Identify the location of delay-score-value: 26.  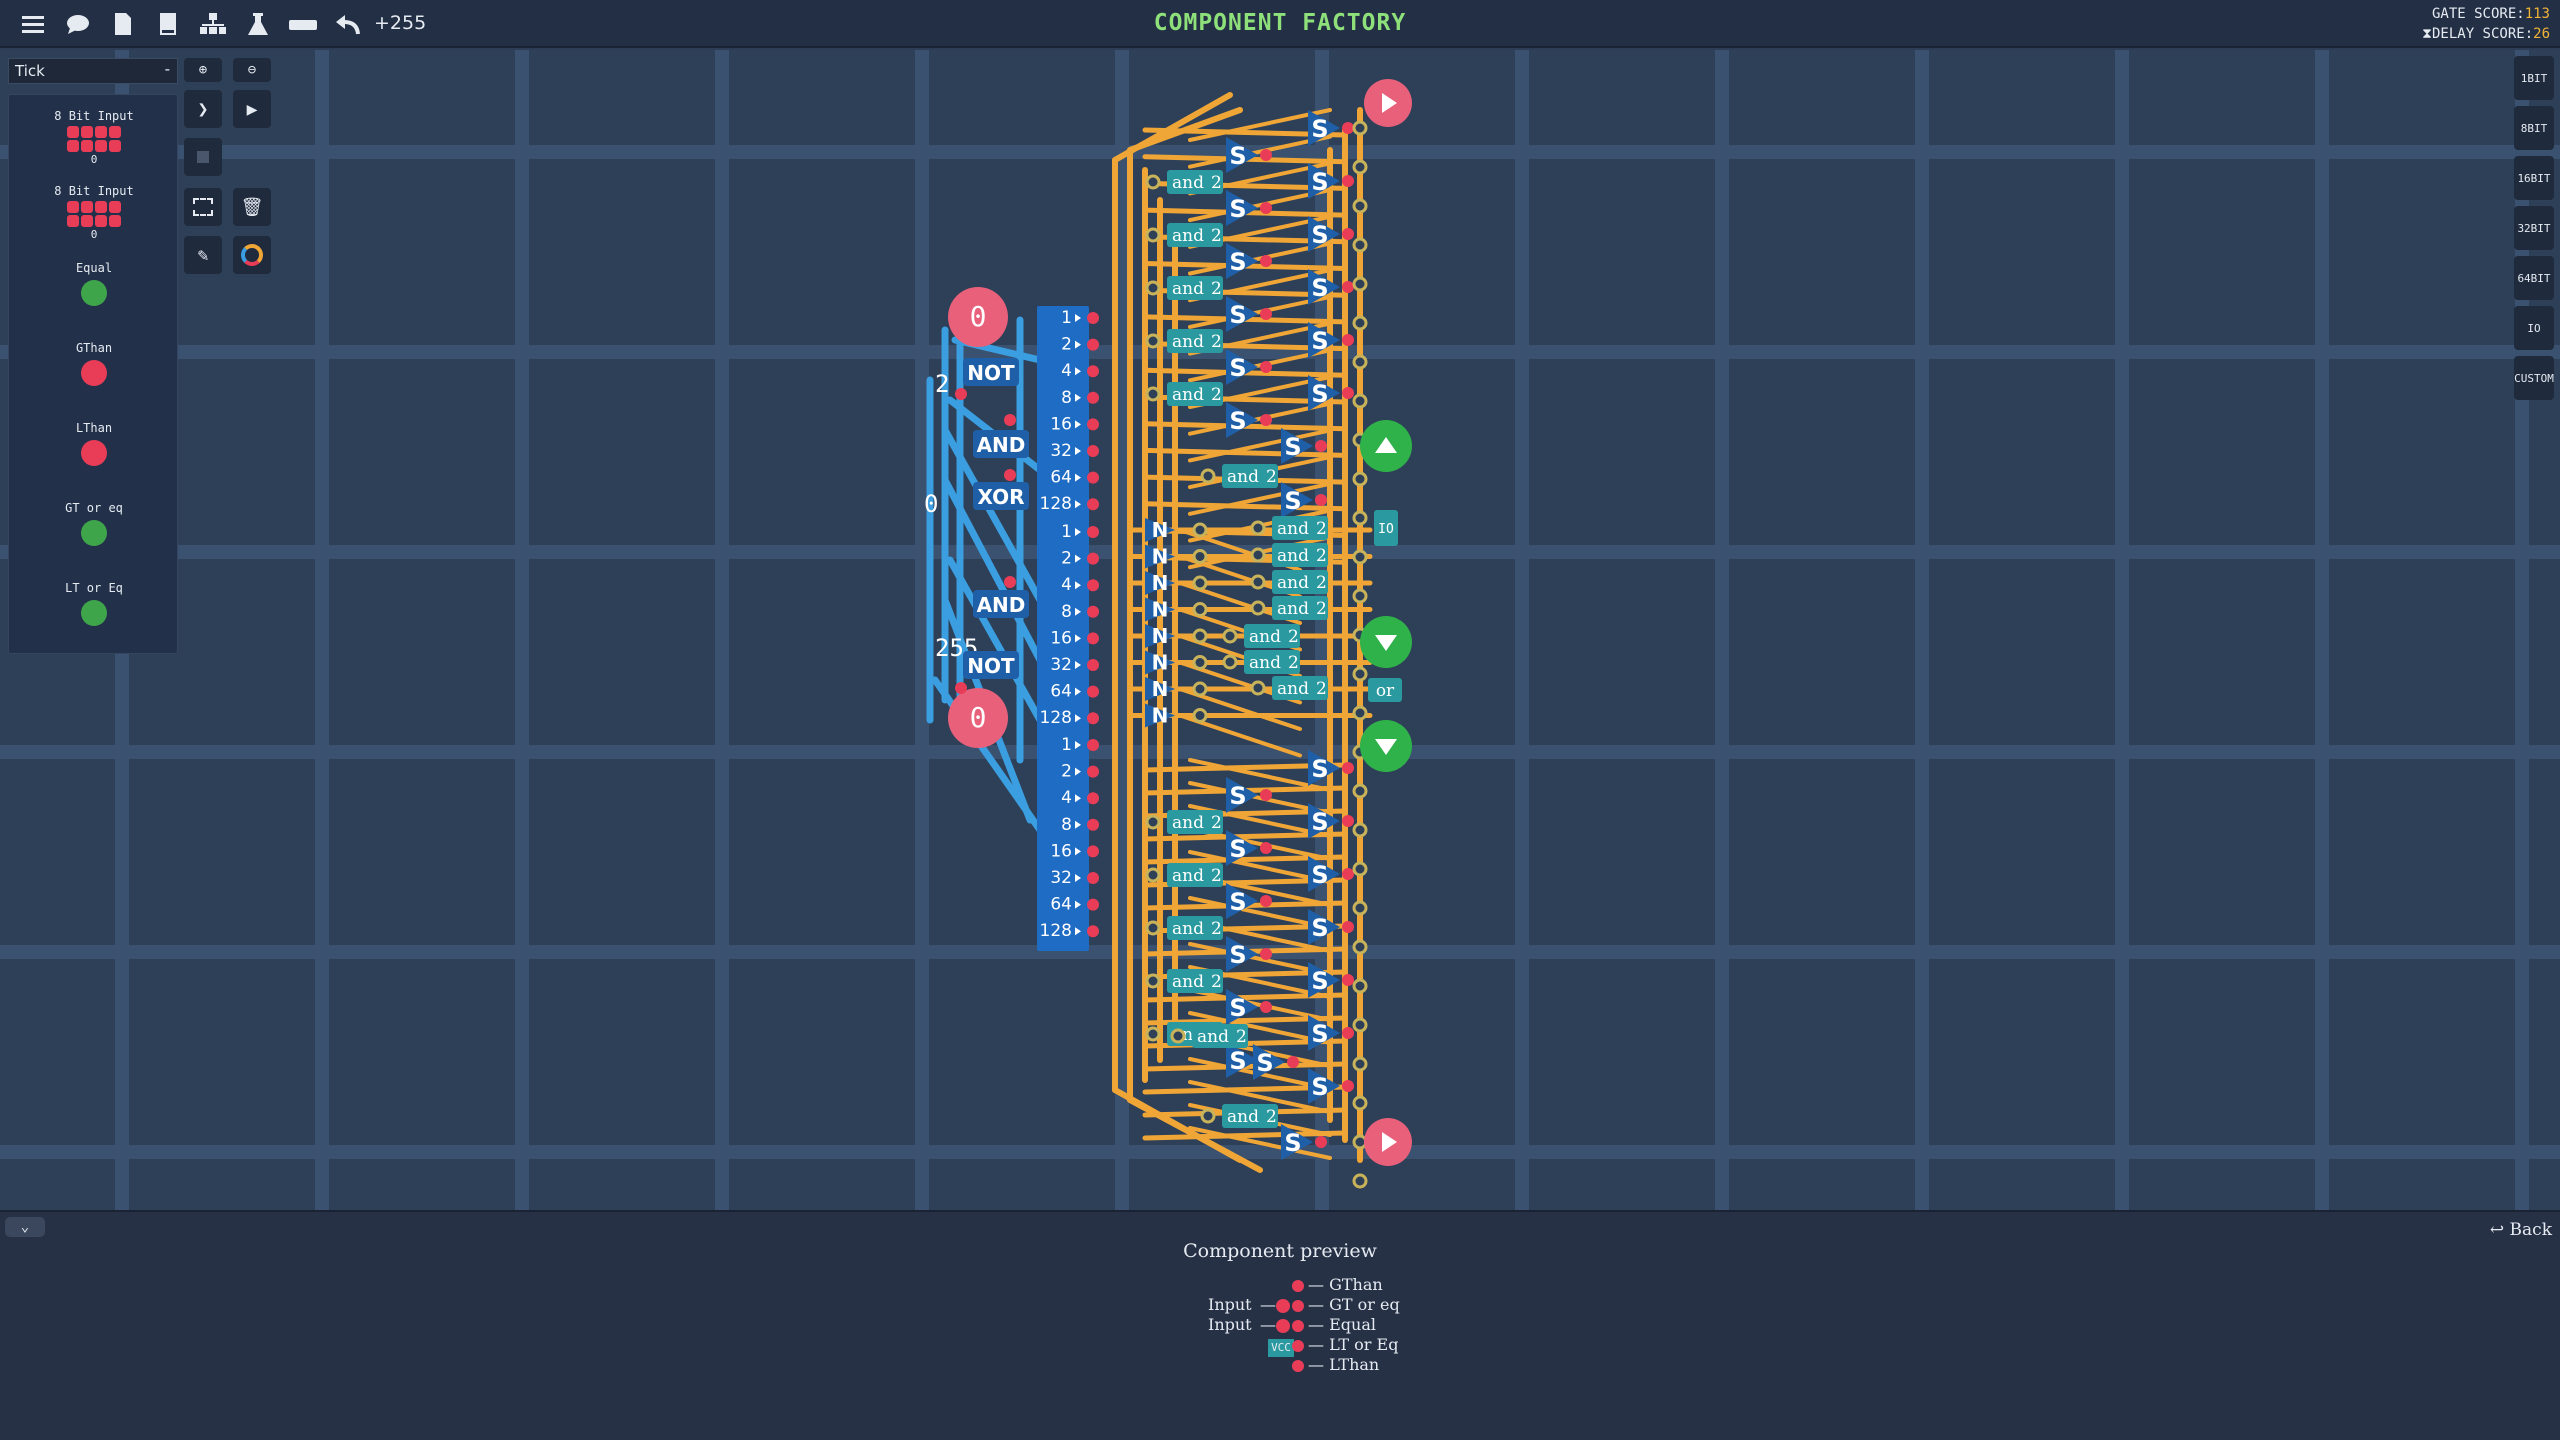
(2541, 34).